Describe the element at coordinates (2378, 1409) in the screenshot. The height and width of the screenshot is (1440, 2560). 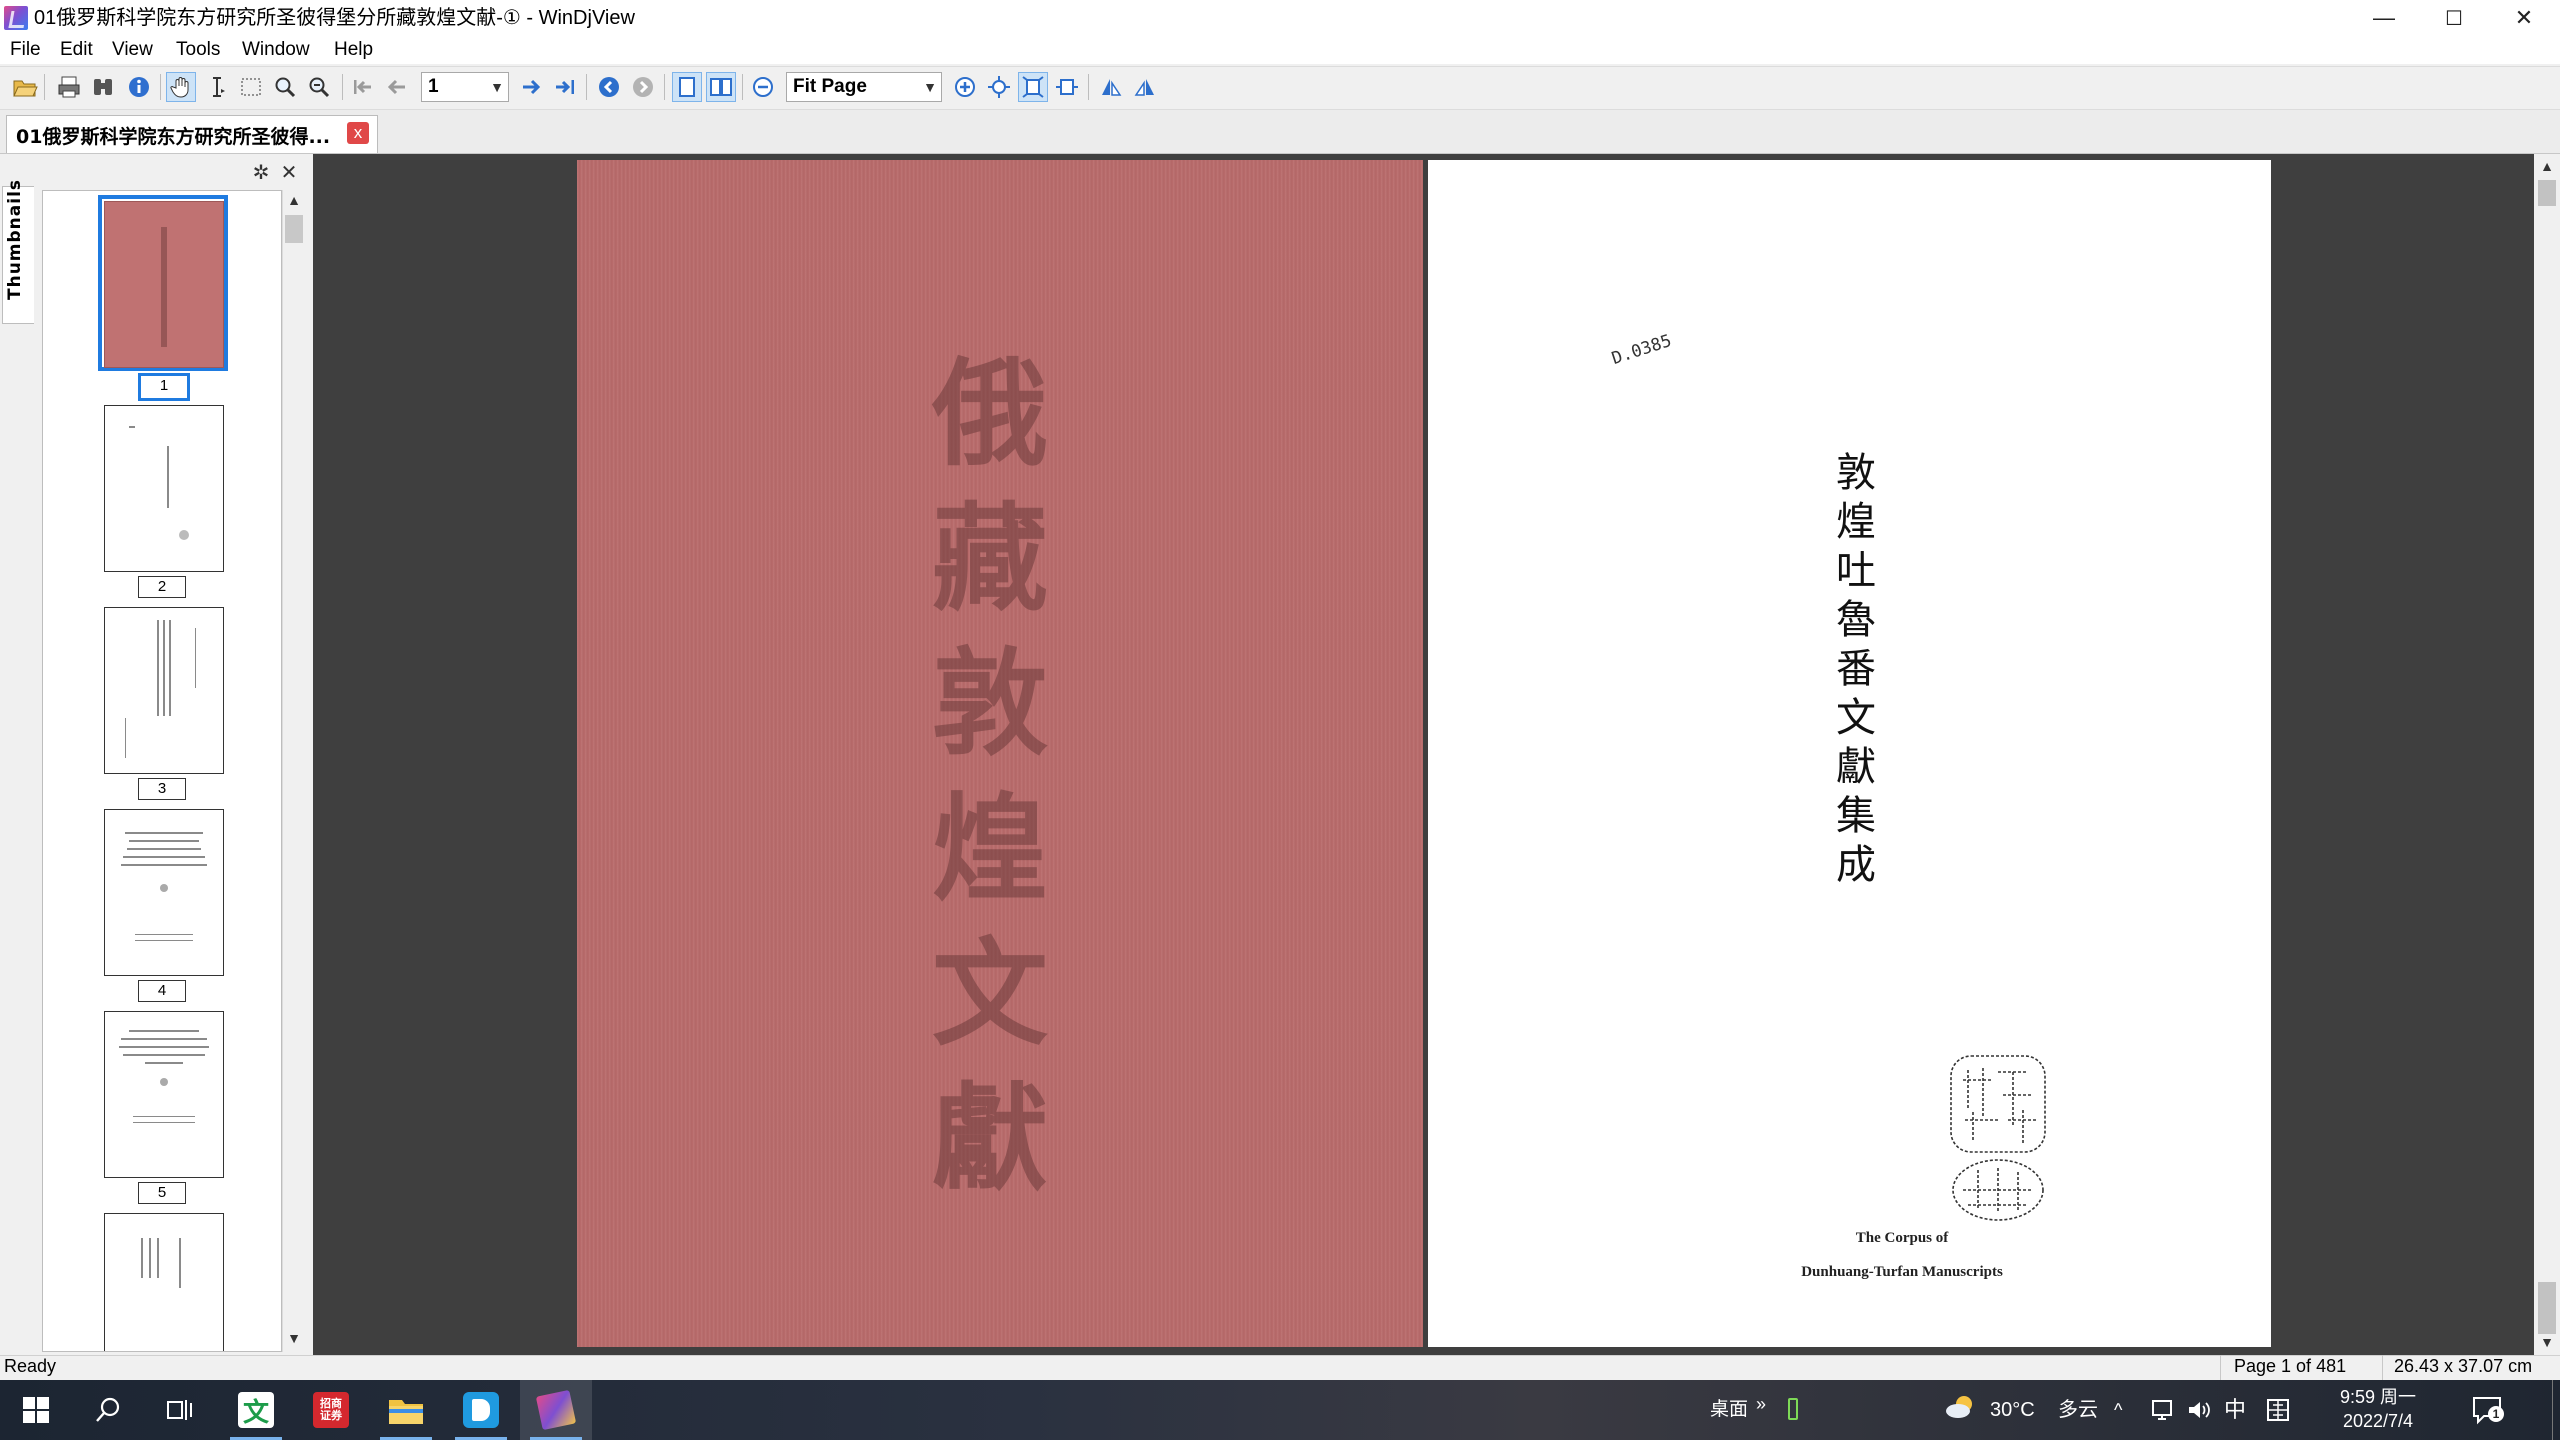
I see `clock: 9:59 周一 2022/7/4` at that location.